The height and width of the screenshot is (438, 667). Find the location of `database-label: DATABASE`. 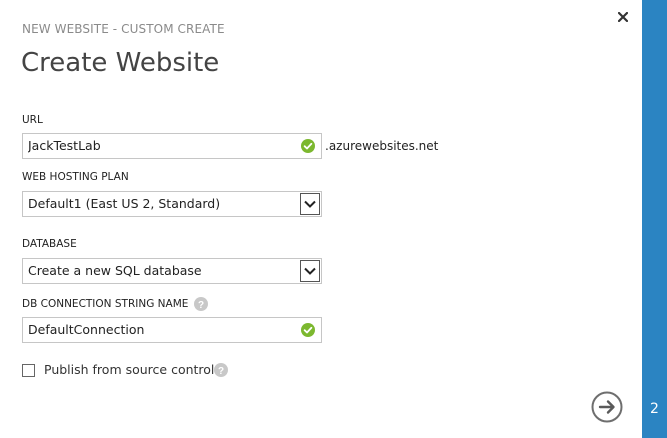

database-label: DATABASE is located at coordinates (49, 244).